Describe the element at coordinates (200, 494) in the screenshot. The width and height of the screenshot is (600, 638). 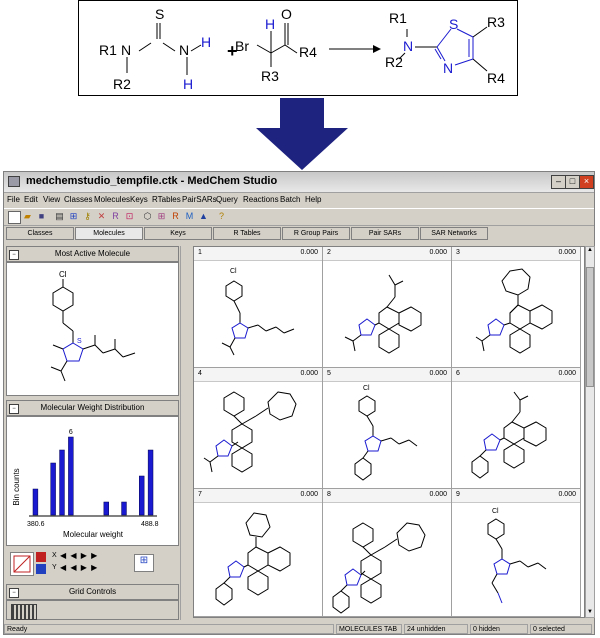
I see `cell-index: 7` at that location.